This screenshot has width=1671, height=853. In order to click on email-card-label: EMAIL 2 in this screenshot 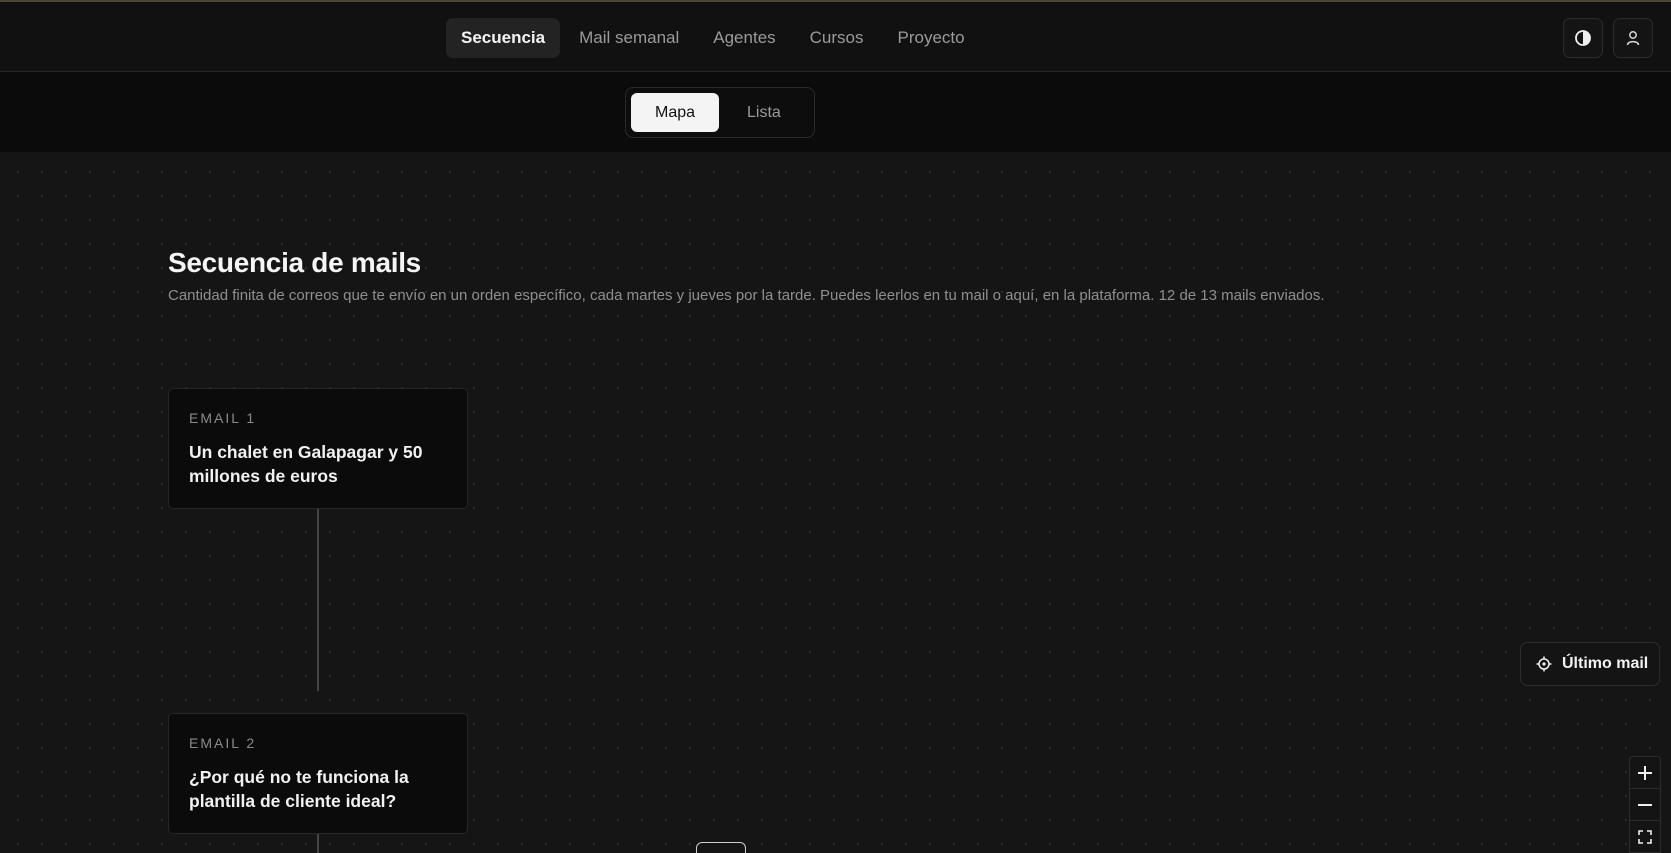, I will do `click(223, 743)`.